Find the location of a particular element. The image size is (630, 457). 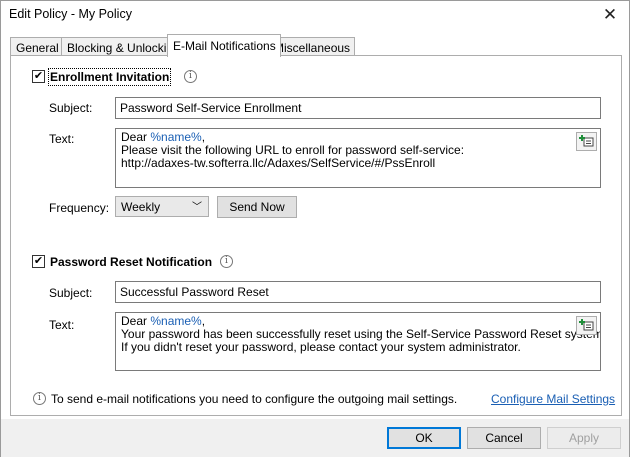

enrollment-checkbox: ✔ is located at coordinates (38, 76).